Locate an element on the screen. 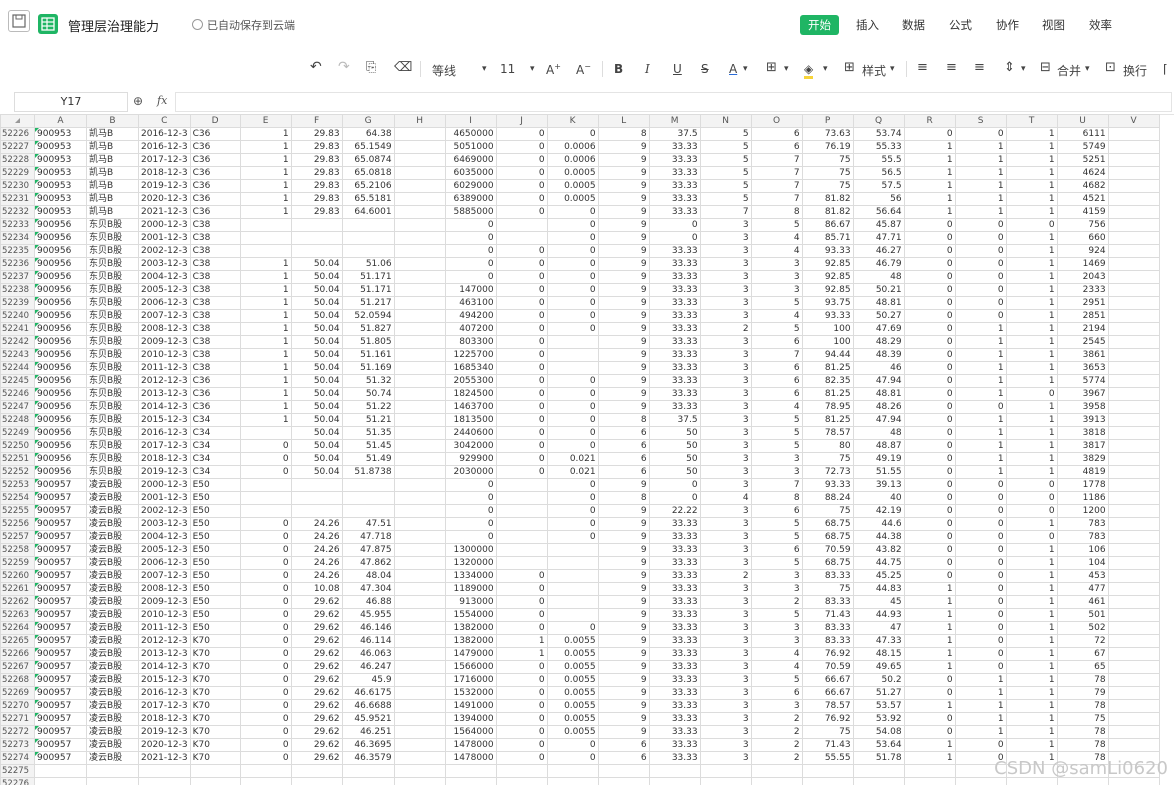 The image size is (1174, 785). cell-o: 4 is located at coordinates (776, 316).